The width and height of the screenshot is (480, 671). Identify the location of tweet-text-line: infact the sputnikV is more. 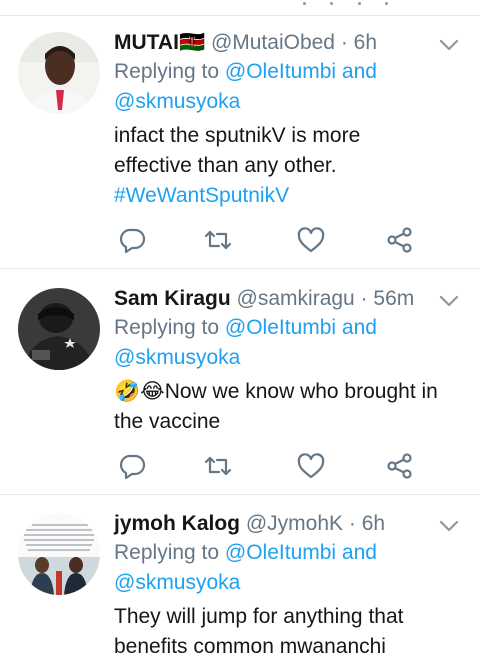
(237, 135).